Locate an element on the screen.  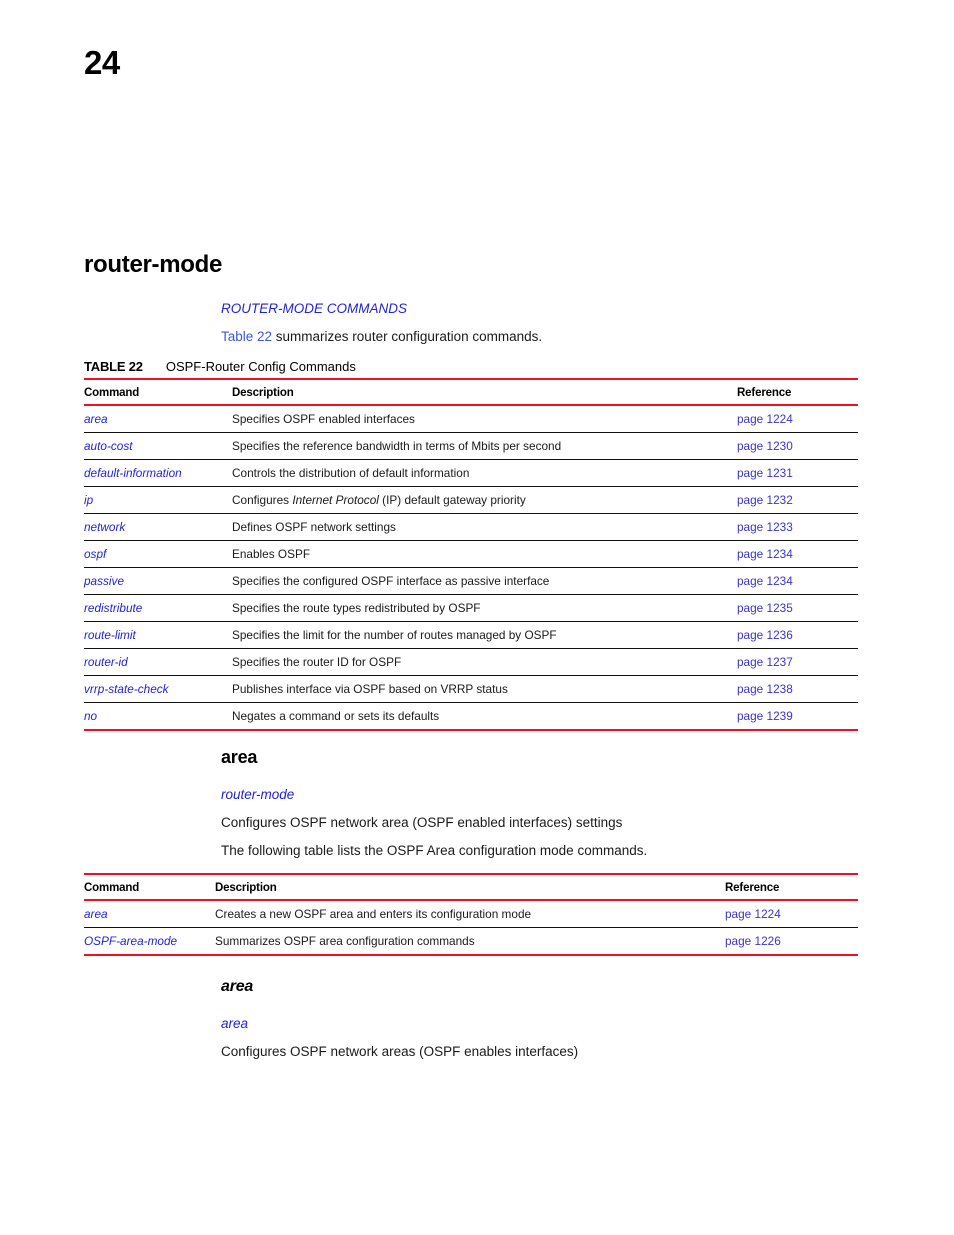
section-area-sub-mode-row: area is located at coordinates (571, 1024).